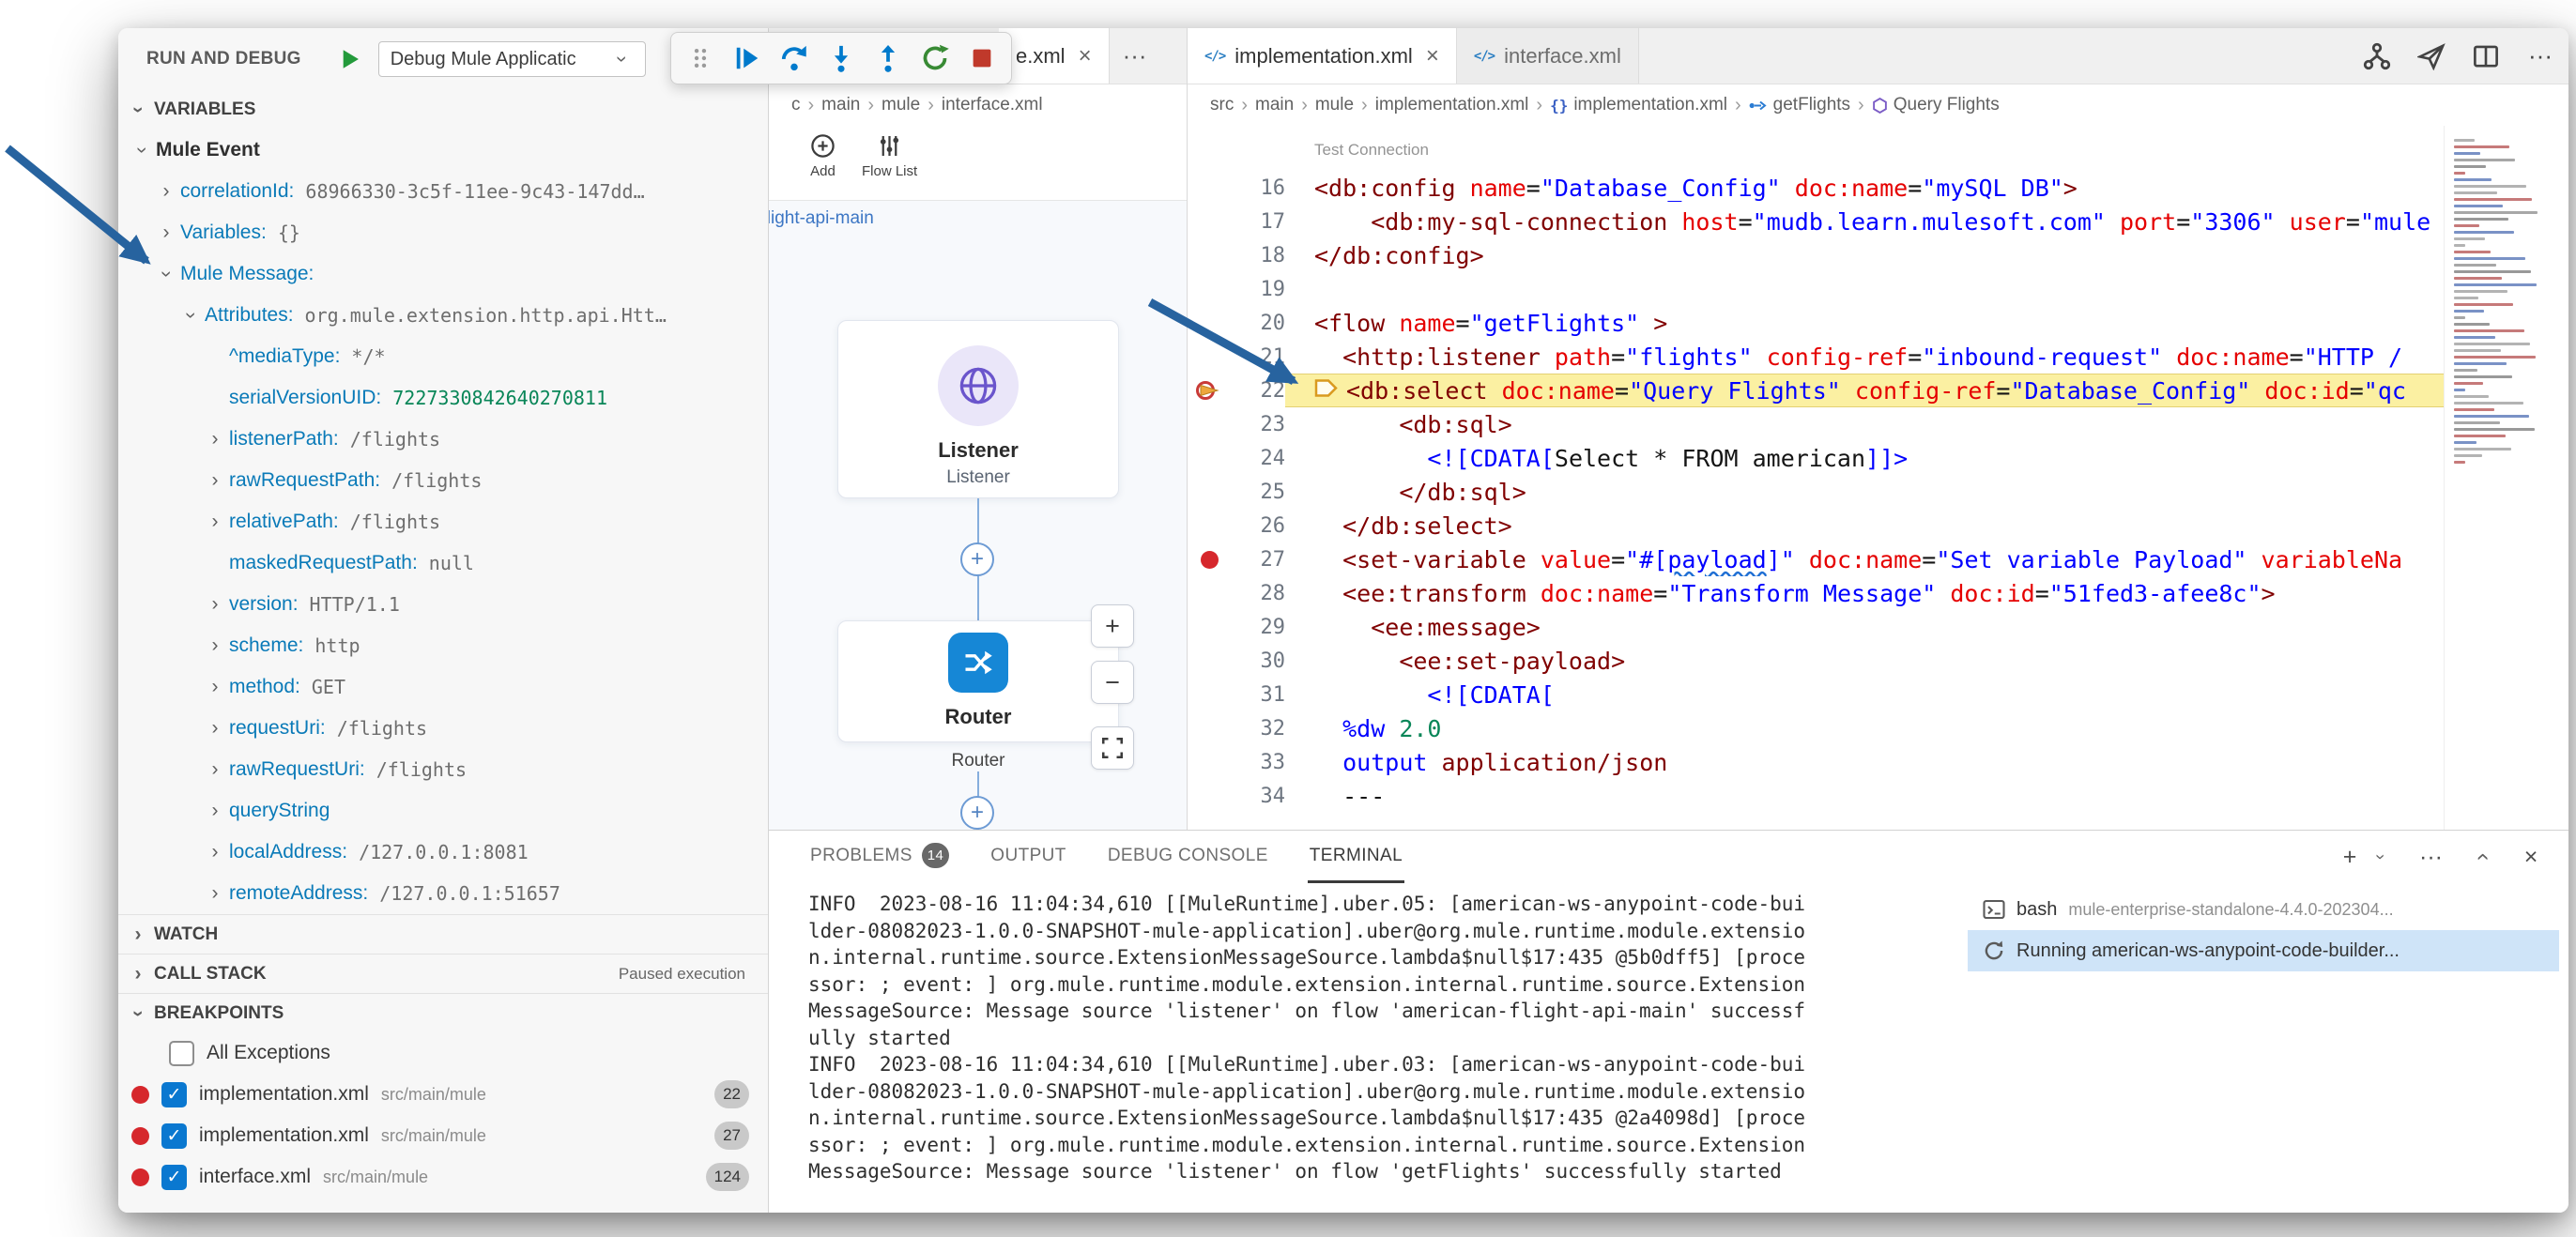 This screenshot has width=2576, height=1237. Describe the element at coordinates (1356, 857) in the screenshot. I see `panel-tab-terminal: TERMINAL` at that location.